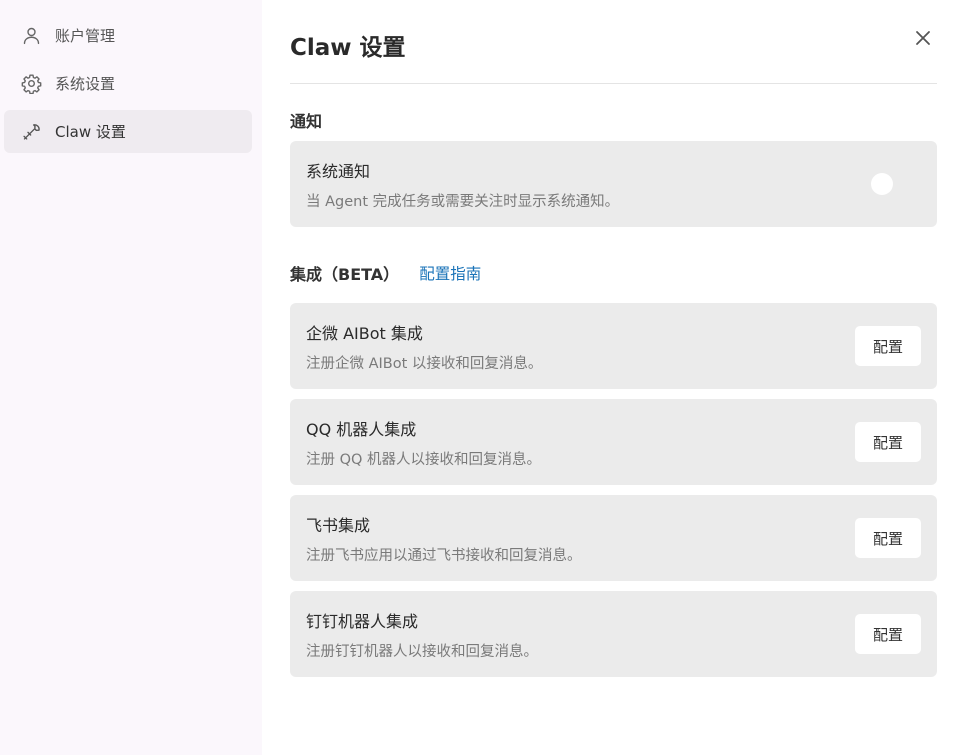 The width and height of the screenshot is (960, 755). I want to click on wrench-icon, so click(31, 132).